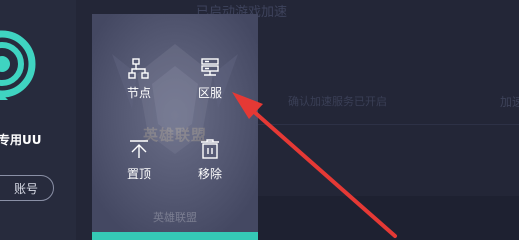 This screenshot has height=240, width=519. Describe the element at coordinates (138, 174) in the screenshot. I see `menu-pin-top-label: 置顶` at that location.